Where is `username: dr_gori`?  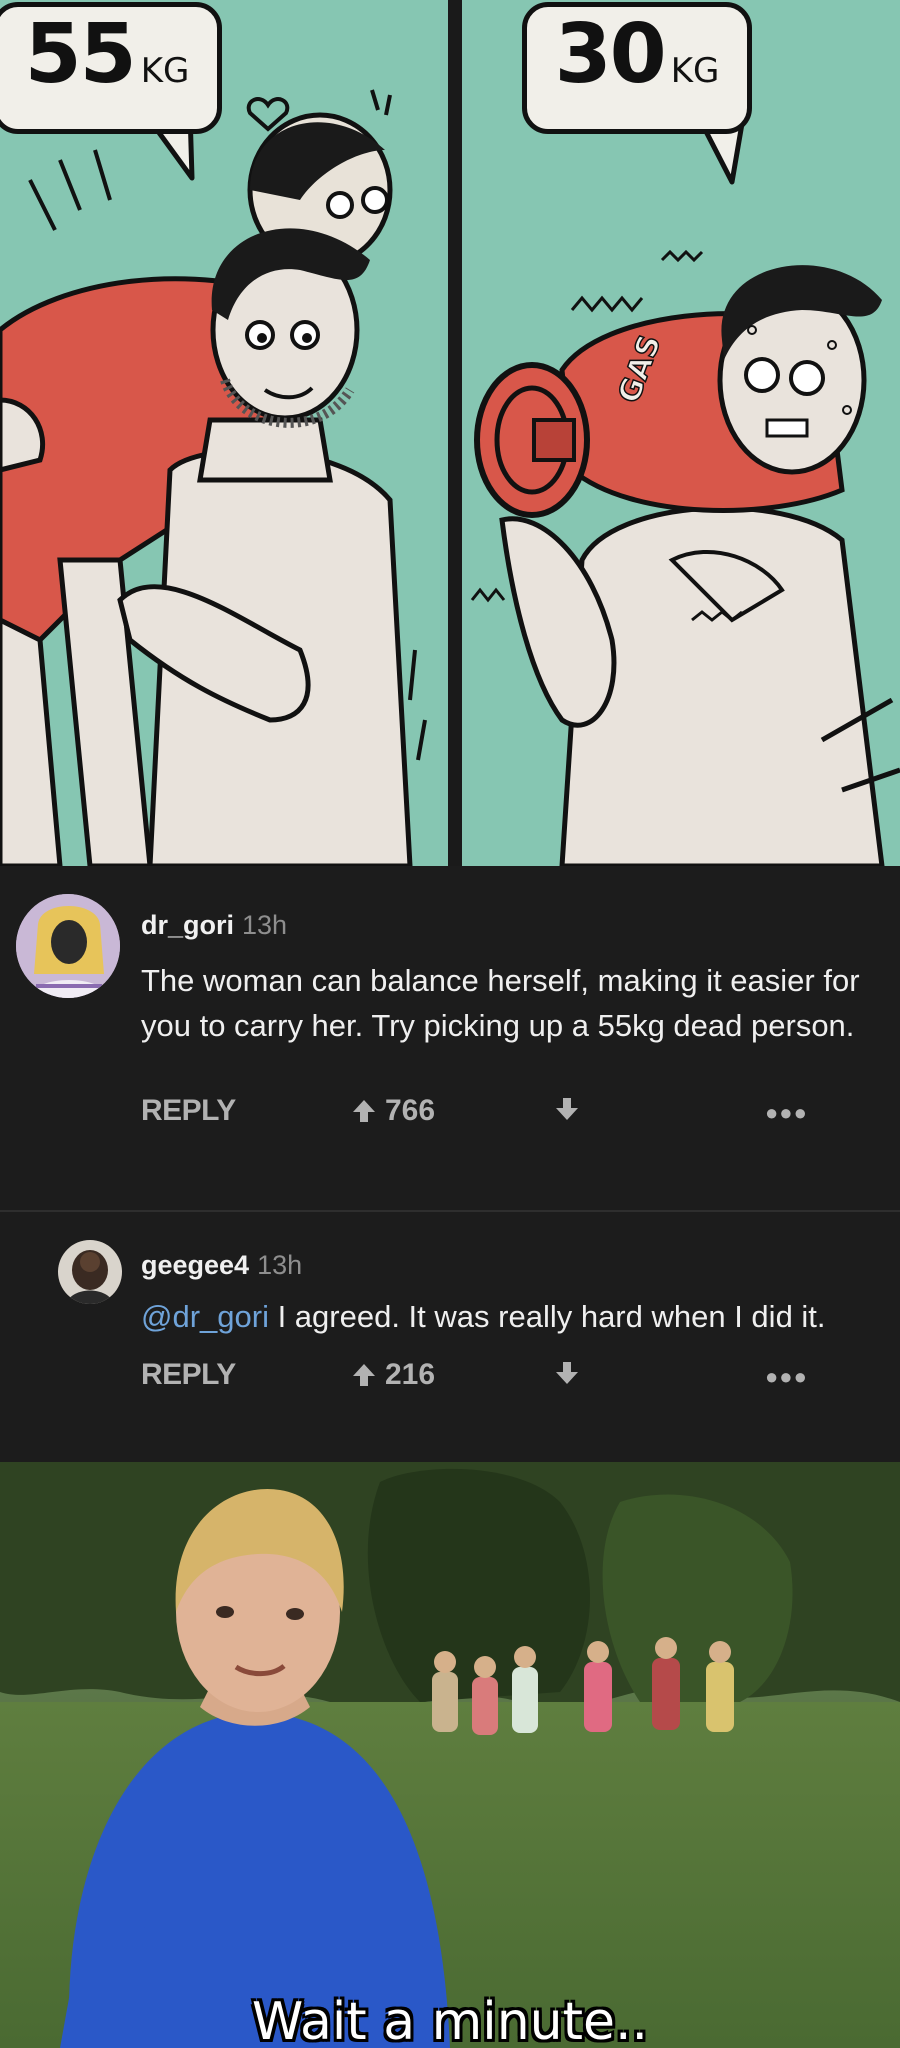 username: dr_gori is located at coordinates (187, 925).